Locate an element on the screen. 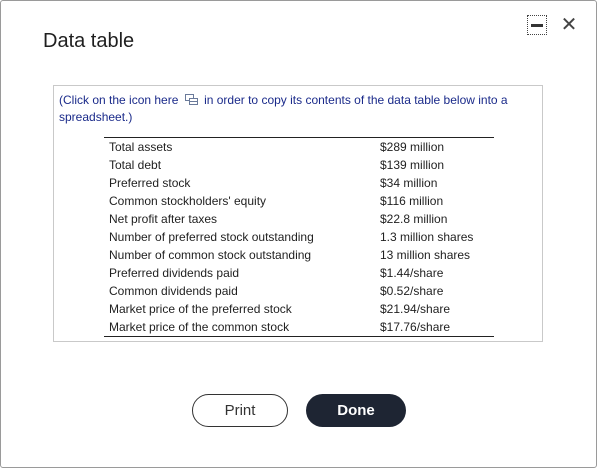  done-button: Done is located at coordinates (356, 410).